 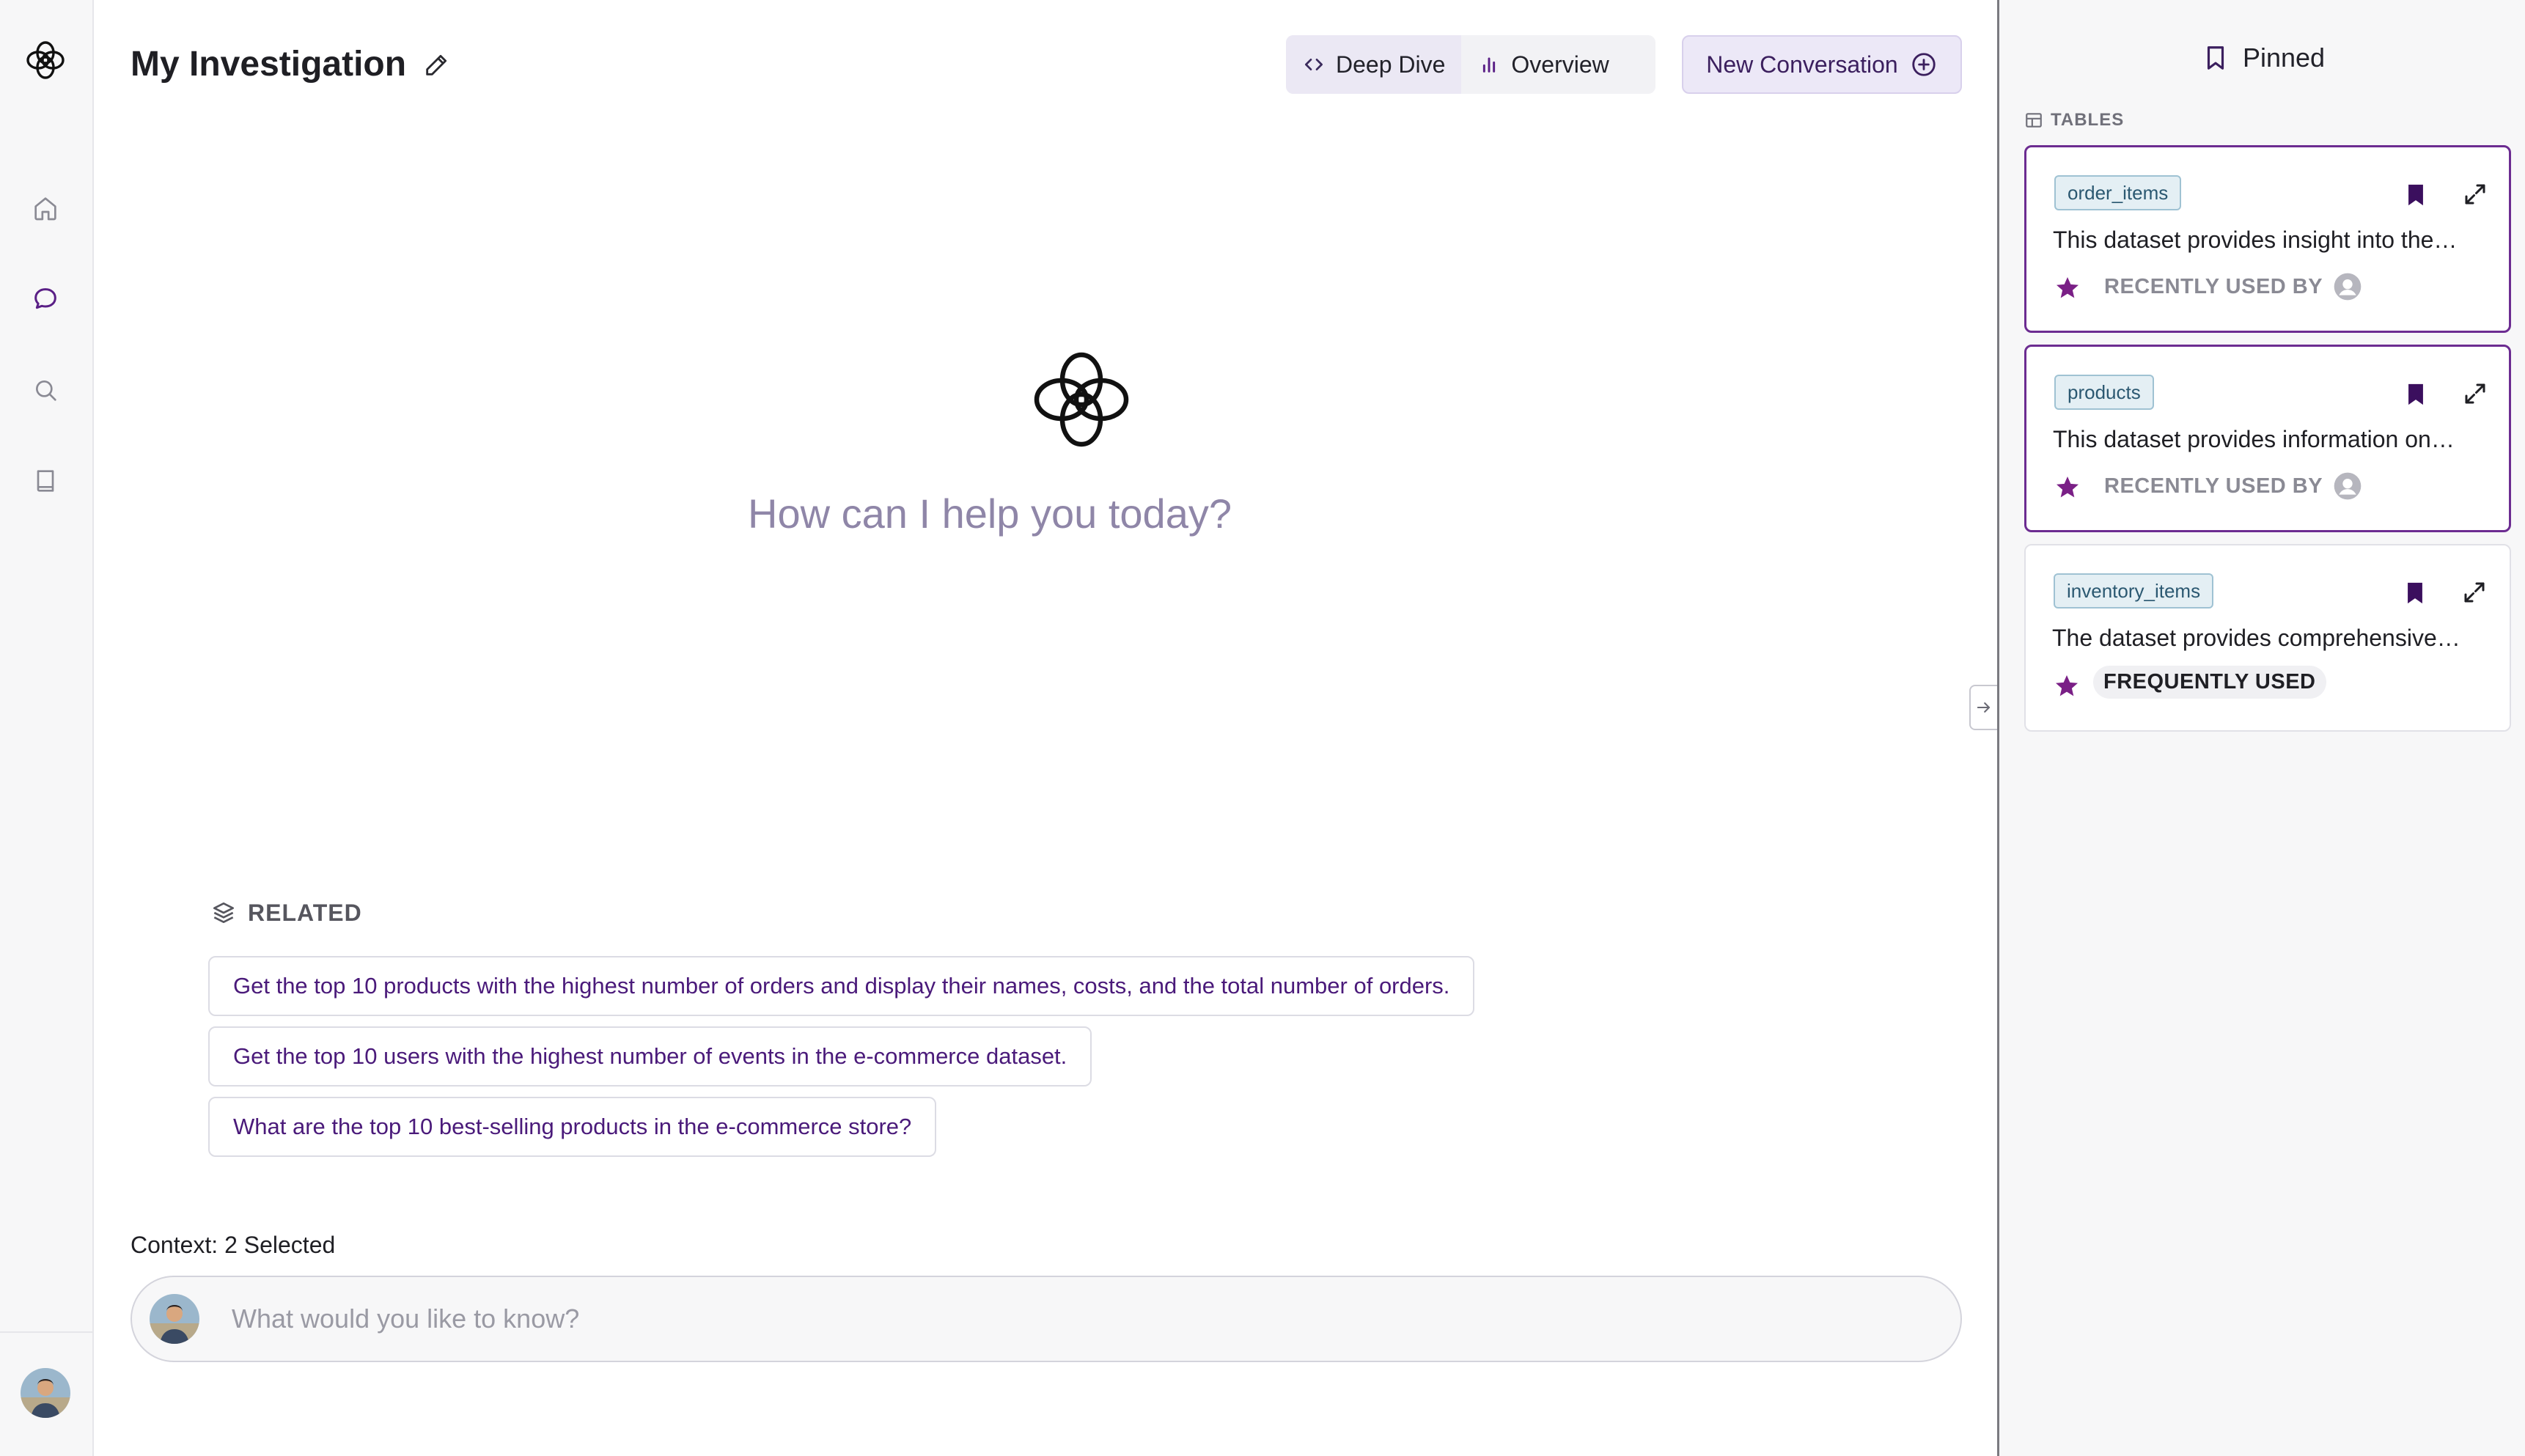 I want to click on nav-chat-button, so click(x=46, y=299).